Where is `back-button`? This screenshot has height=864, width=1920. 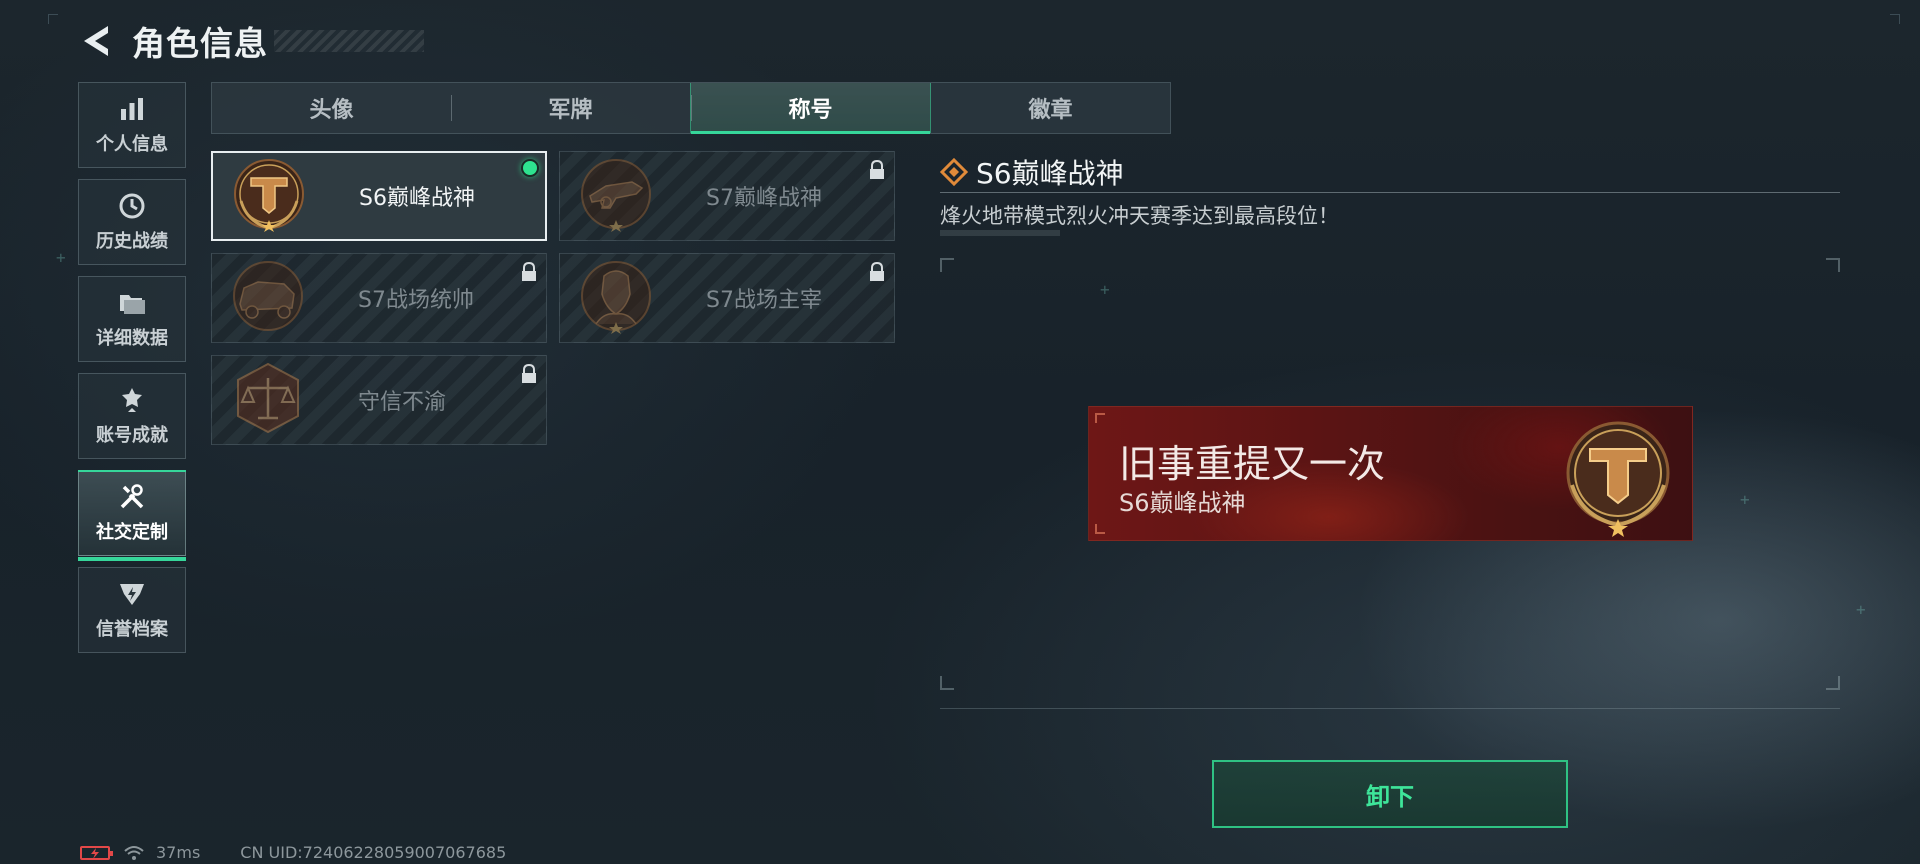
back-button is located at coordinates (96, 41).